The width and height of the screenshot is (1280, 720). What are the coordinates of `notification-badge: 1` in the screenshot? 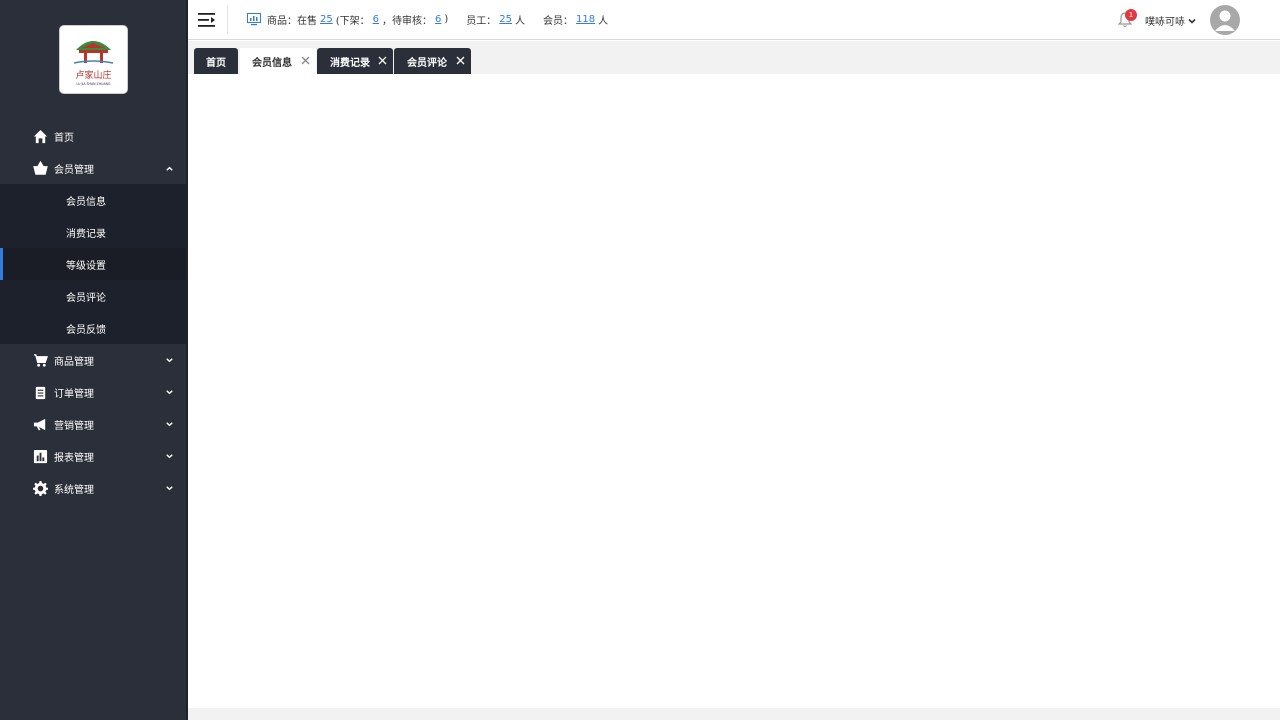 It's located at (1131, 15).